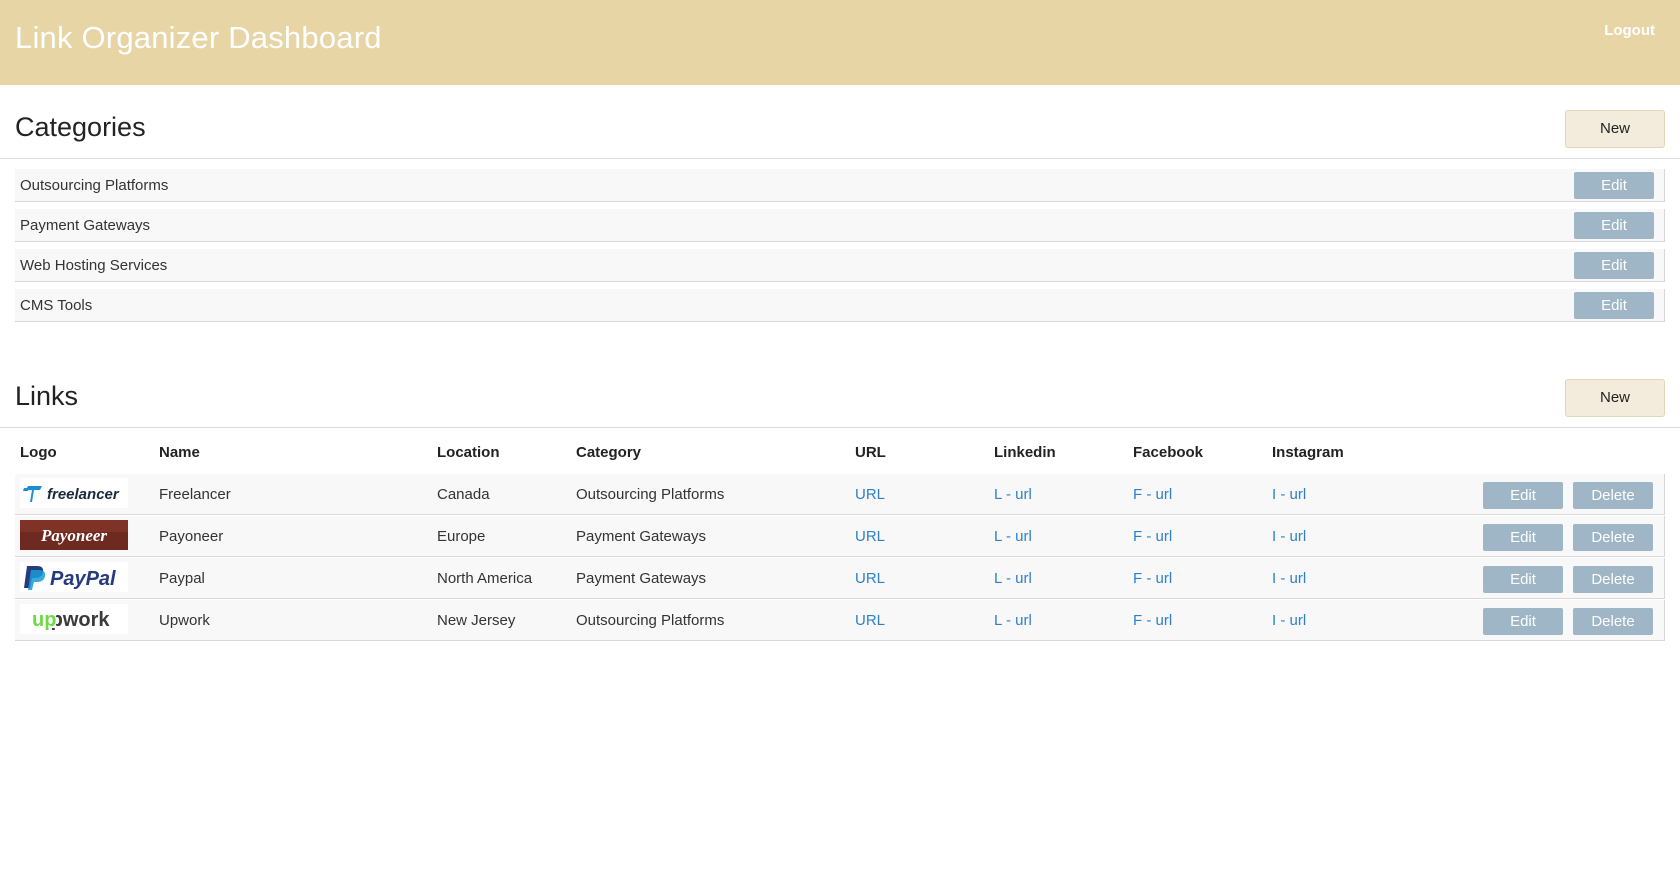 This screenshot has height=882, width=1680. I want to click on payoneer-logo: Payoneer, so click(74, 535).